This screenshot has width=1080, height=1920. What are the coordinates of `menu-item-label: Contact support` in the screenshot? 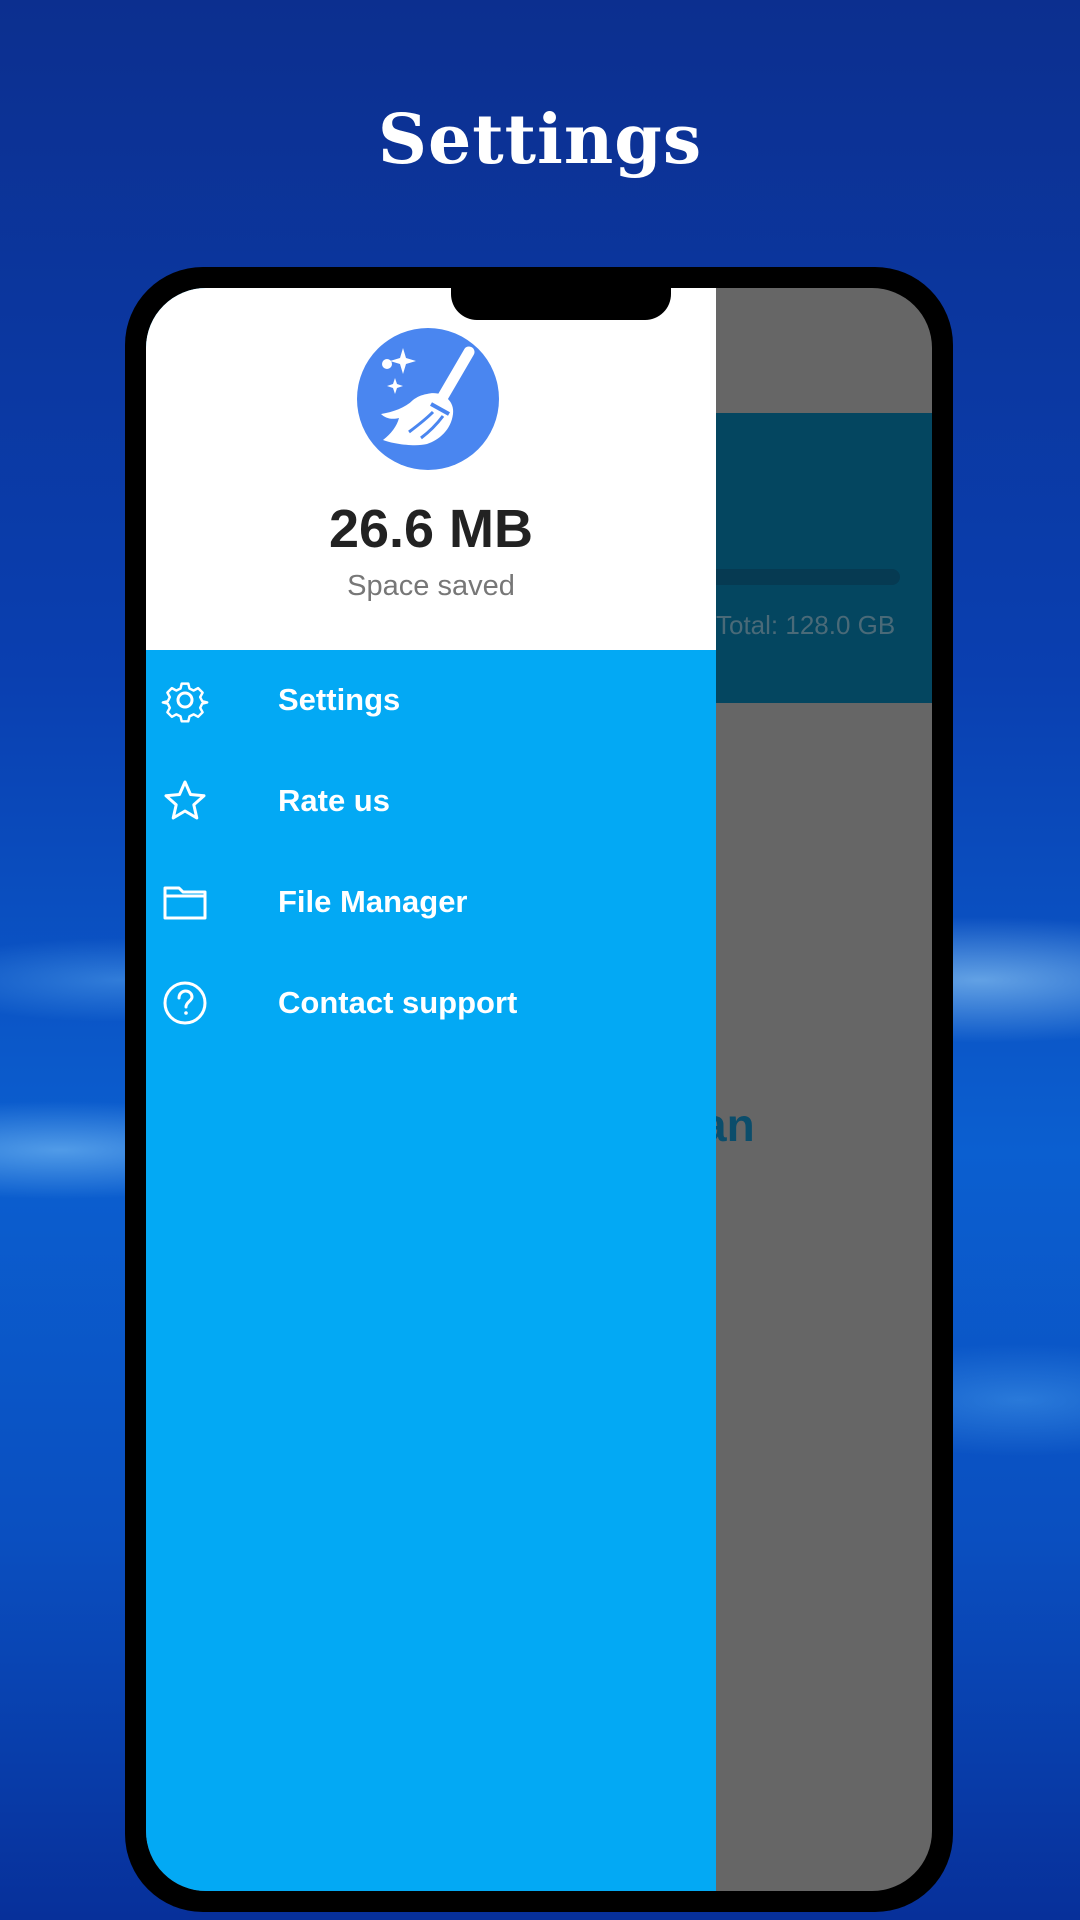 It's located at (398, 1002).